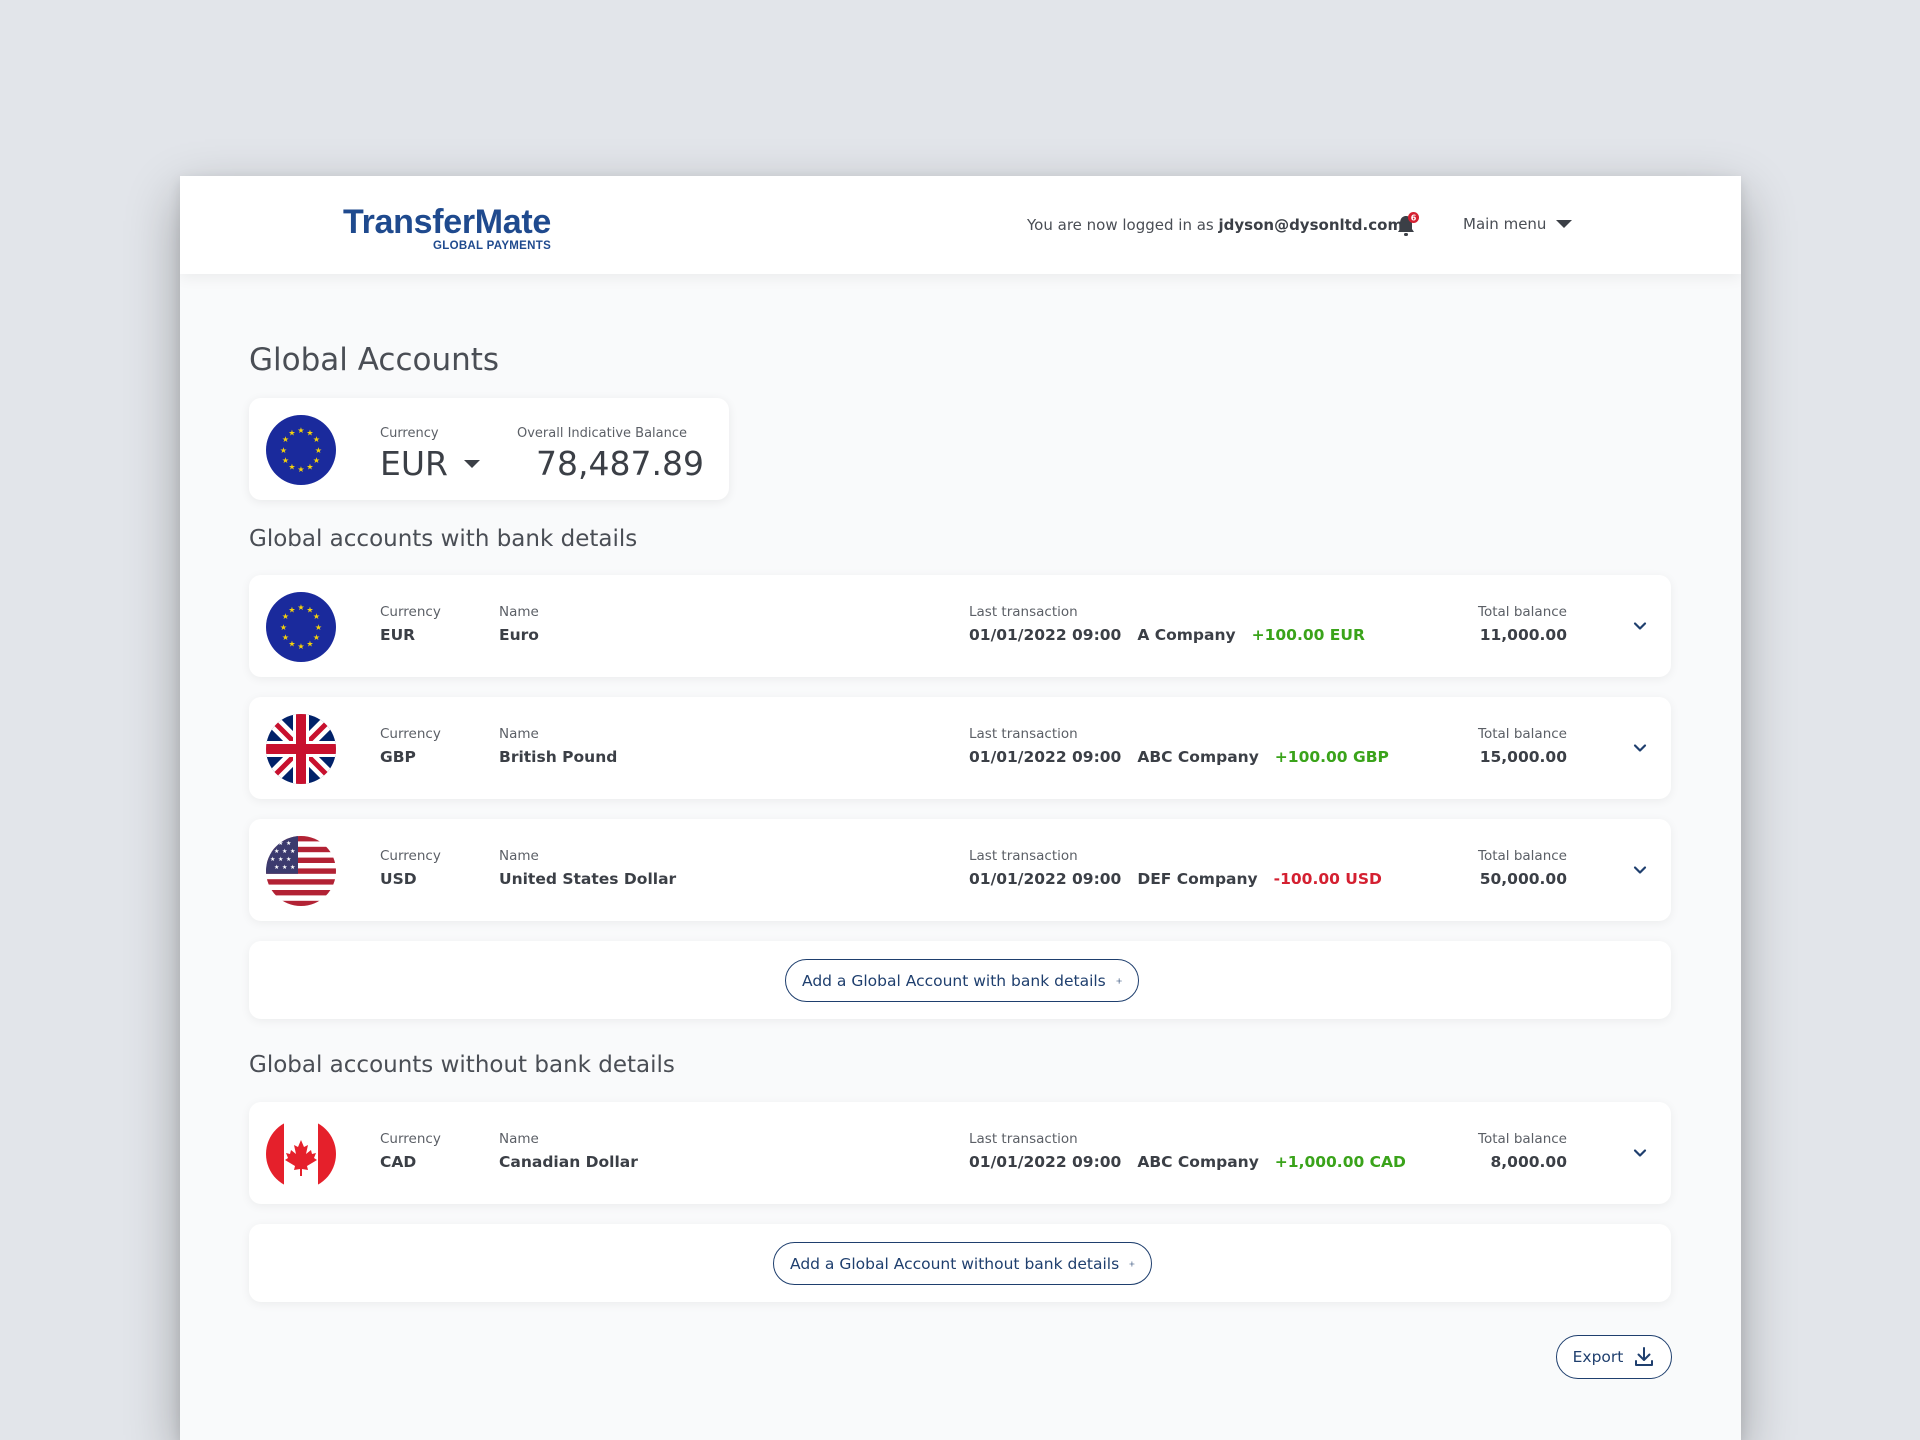 This screenshot has width=1920, height=1440. What do you see at coordinates (1340, 1162) in the screenshot?
I see `last-transaction-amount: +1,000.00 CAD` at bounding box center [1340, 1162].